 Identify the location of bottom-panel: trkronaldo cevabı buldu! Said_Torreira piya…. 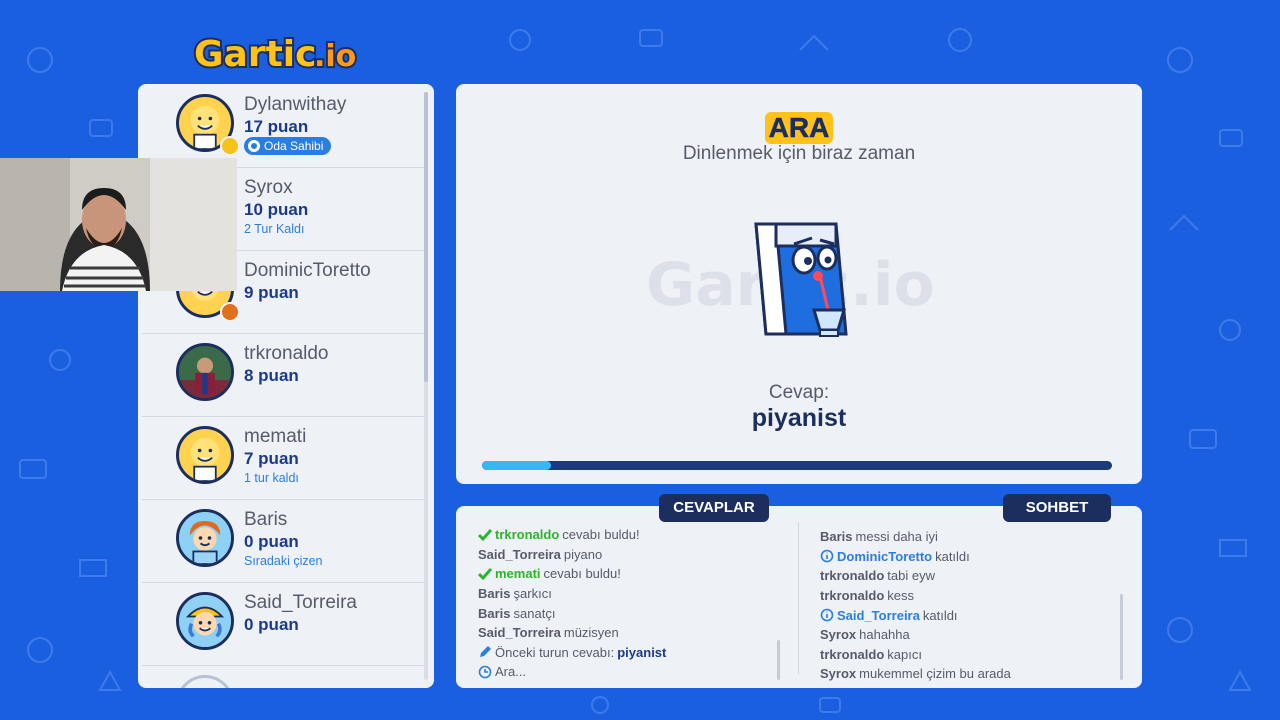
(799, 597).